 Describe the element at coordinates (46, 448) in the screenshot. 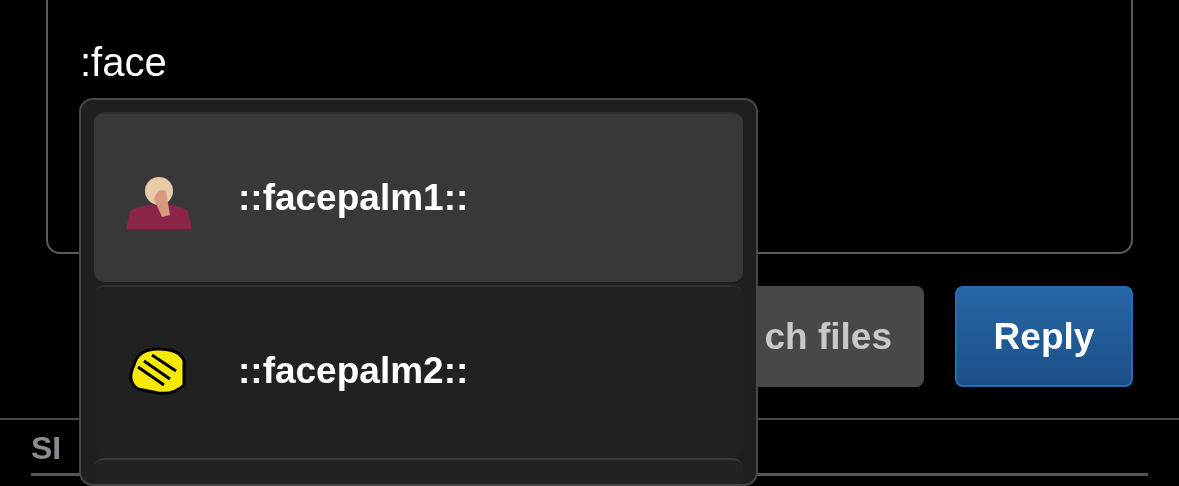

I see `tab: SI` at that location.